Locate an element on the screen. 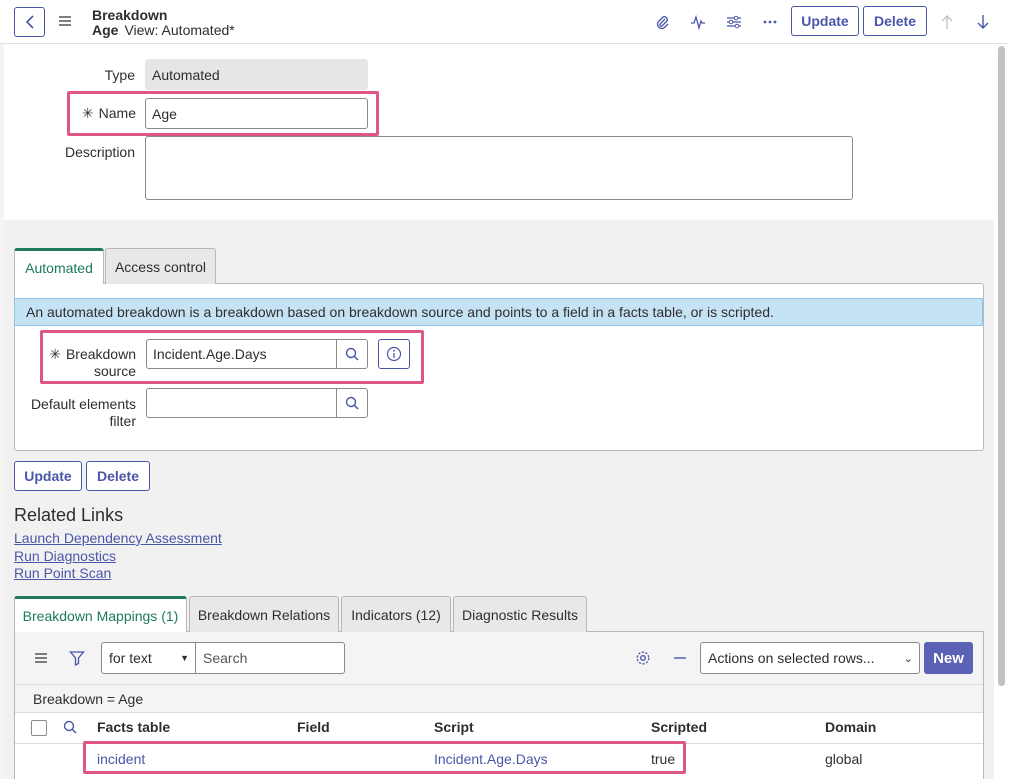 This screenshot has width=1009, height=779. tab-breakdown-mappings: Breakdown Mappings (1) is located at coordinates (100, 614).